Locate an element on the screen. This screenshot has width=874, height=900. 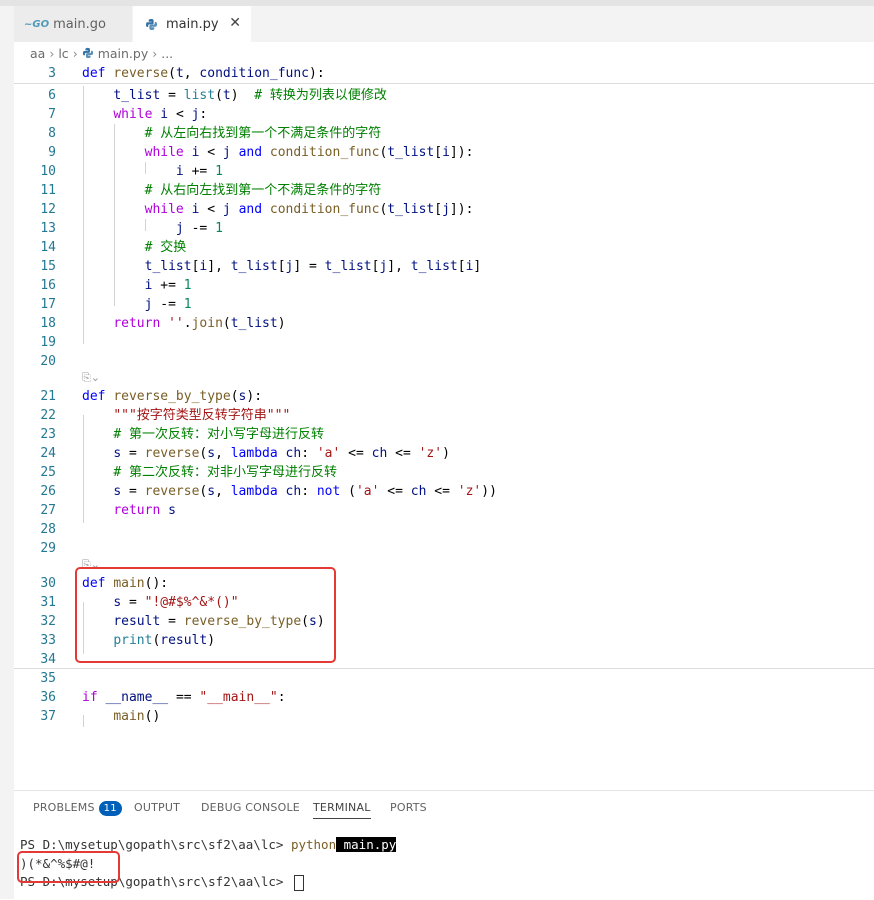
line-number: 36 is located at coordinates (48, 697).